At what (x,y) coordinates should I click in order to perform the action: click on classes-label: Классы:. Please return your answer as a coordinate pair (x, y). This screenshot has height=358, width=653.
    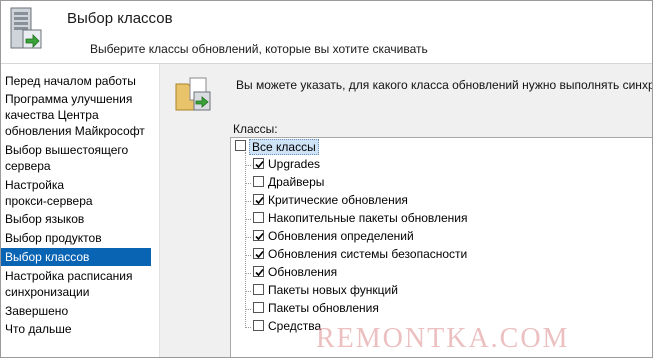
    Looking at the image, I should click on (255, 129).